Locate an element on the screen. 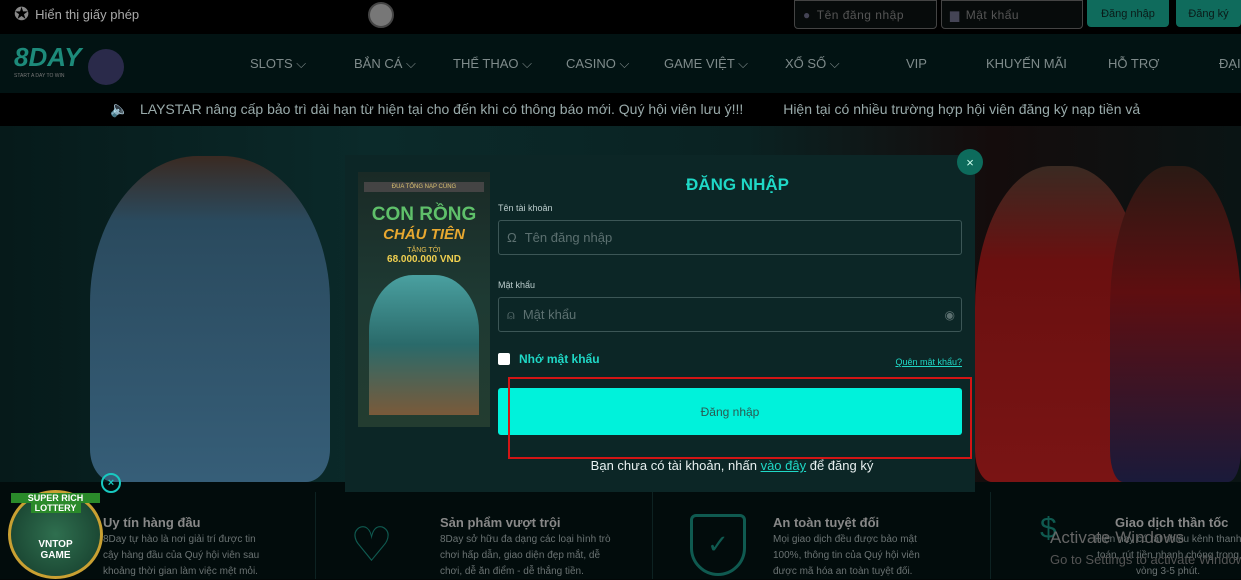  player-image-left is located at coordinates (210, 319).